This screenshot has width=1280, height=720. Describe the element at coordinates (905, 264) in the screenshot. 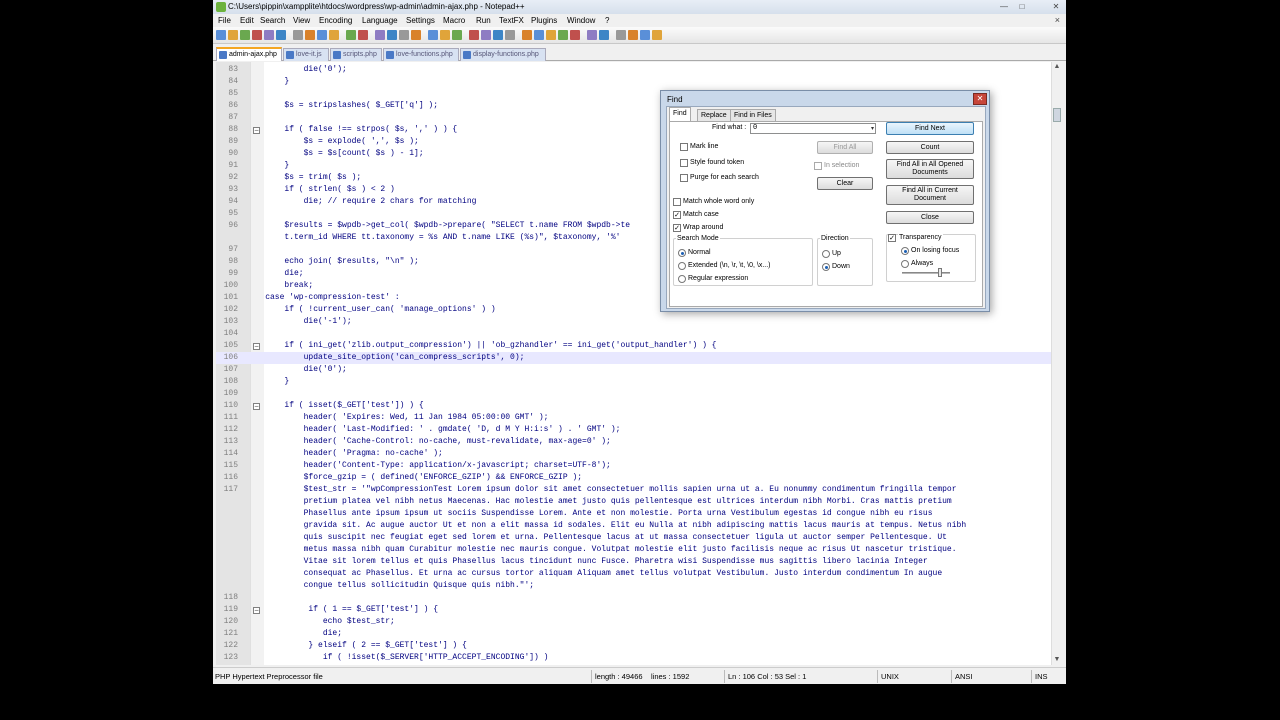

I see `always-radio` at that location.